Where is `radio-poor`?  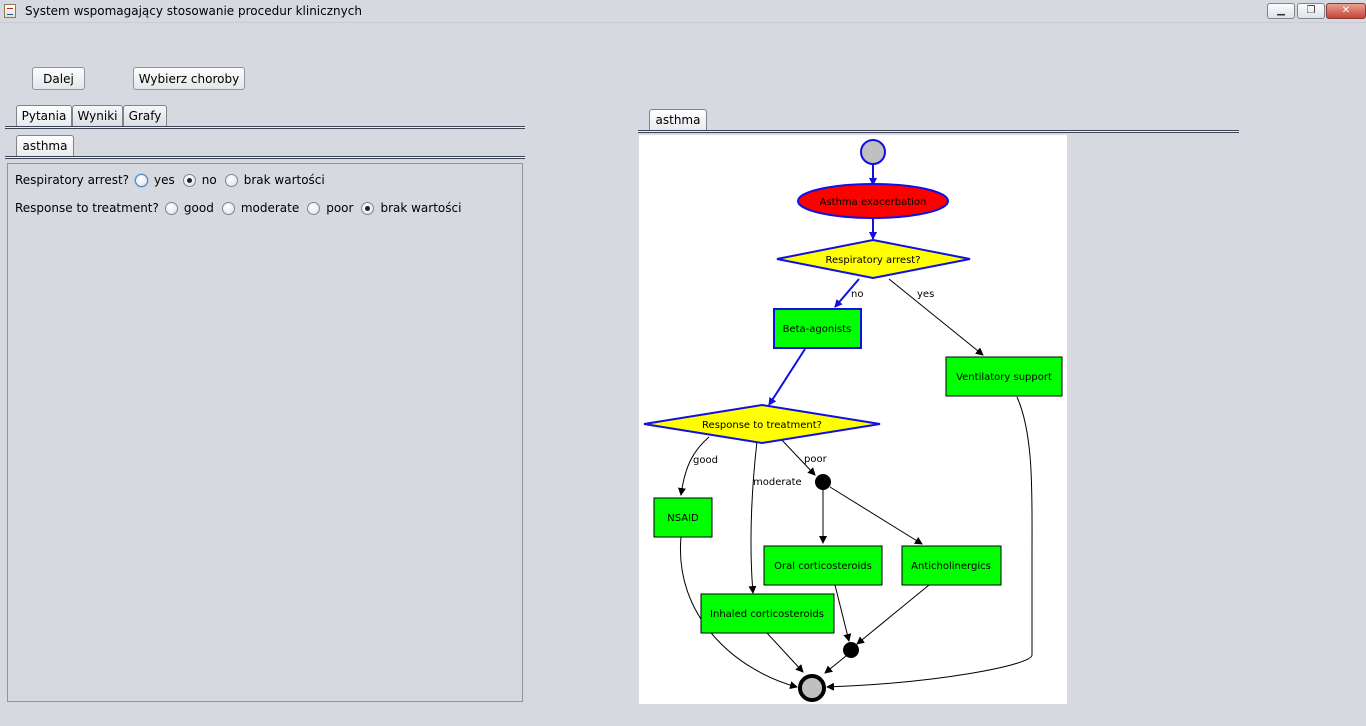 radio-poor is located at coordinates (314, 208).